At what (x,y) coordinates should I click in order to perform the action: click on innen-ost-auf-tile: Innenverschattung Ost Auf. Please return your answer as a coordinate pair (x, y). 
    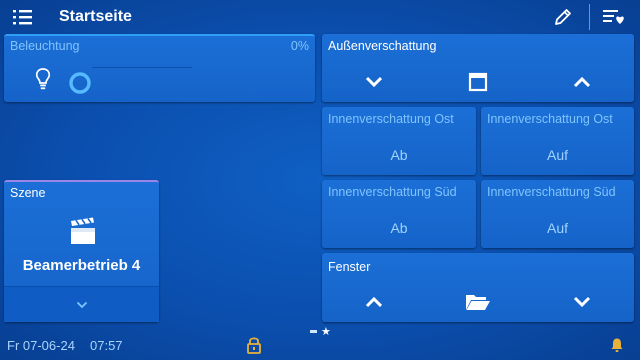
    Looking at the image, I should click on (557, 141).